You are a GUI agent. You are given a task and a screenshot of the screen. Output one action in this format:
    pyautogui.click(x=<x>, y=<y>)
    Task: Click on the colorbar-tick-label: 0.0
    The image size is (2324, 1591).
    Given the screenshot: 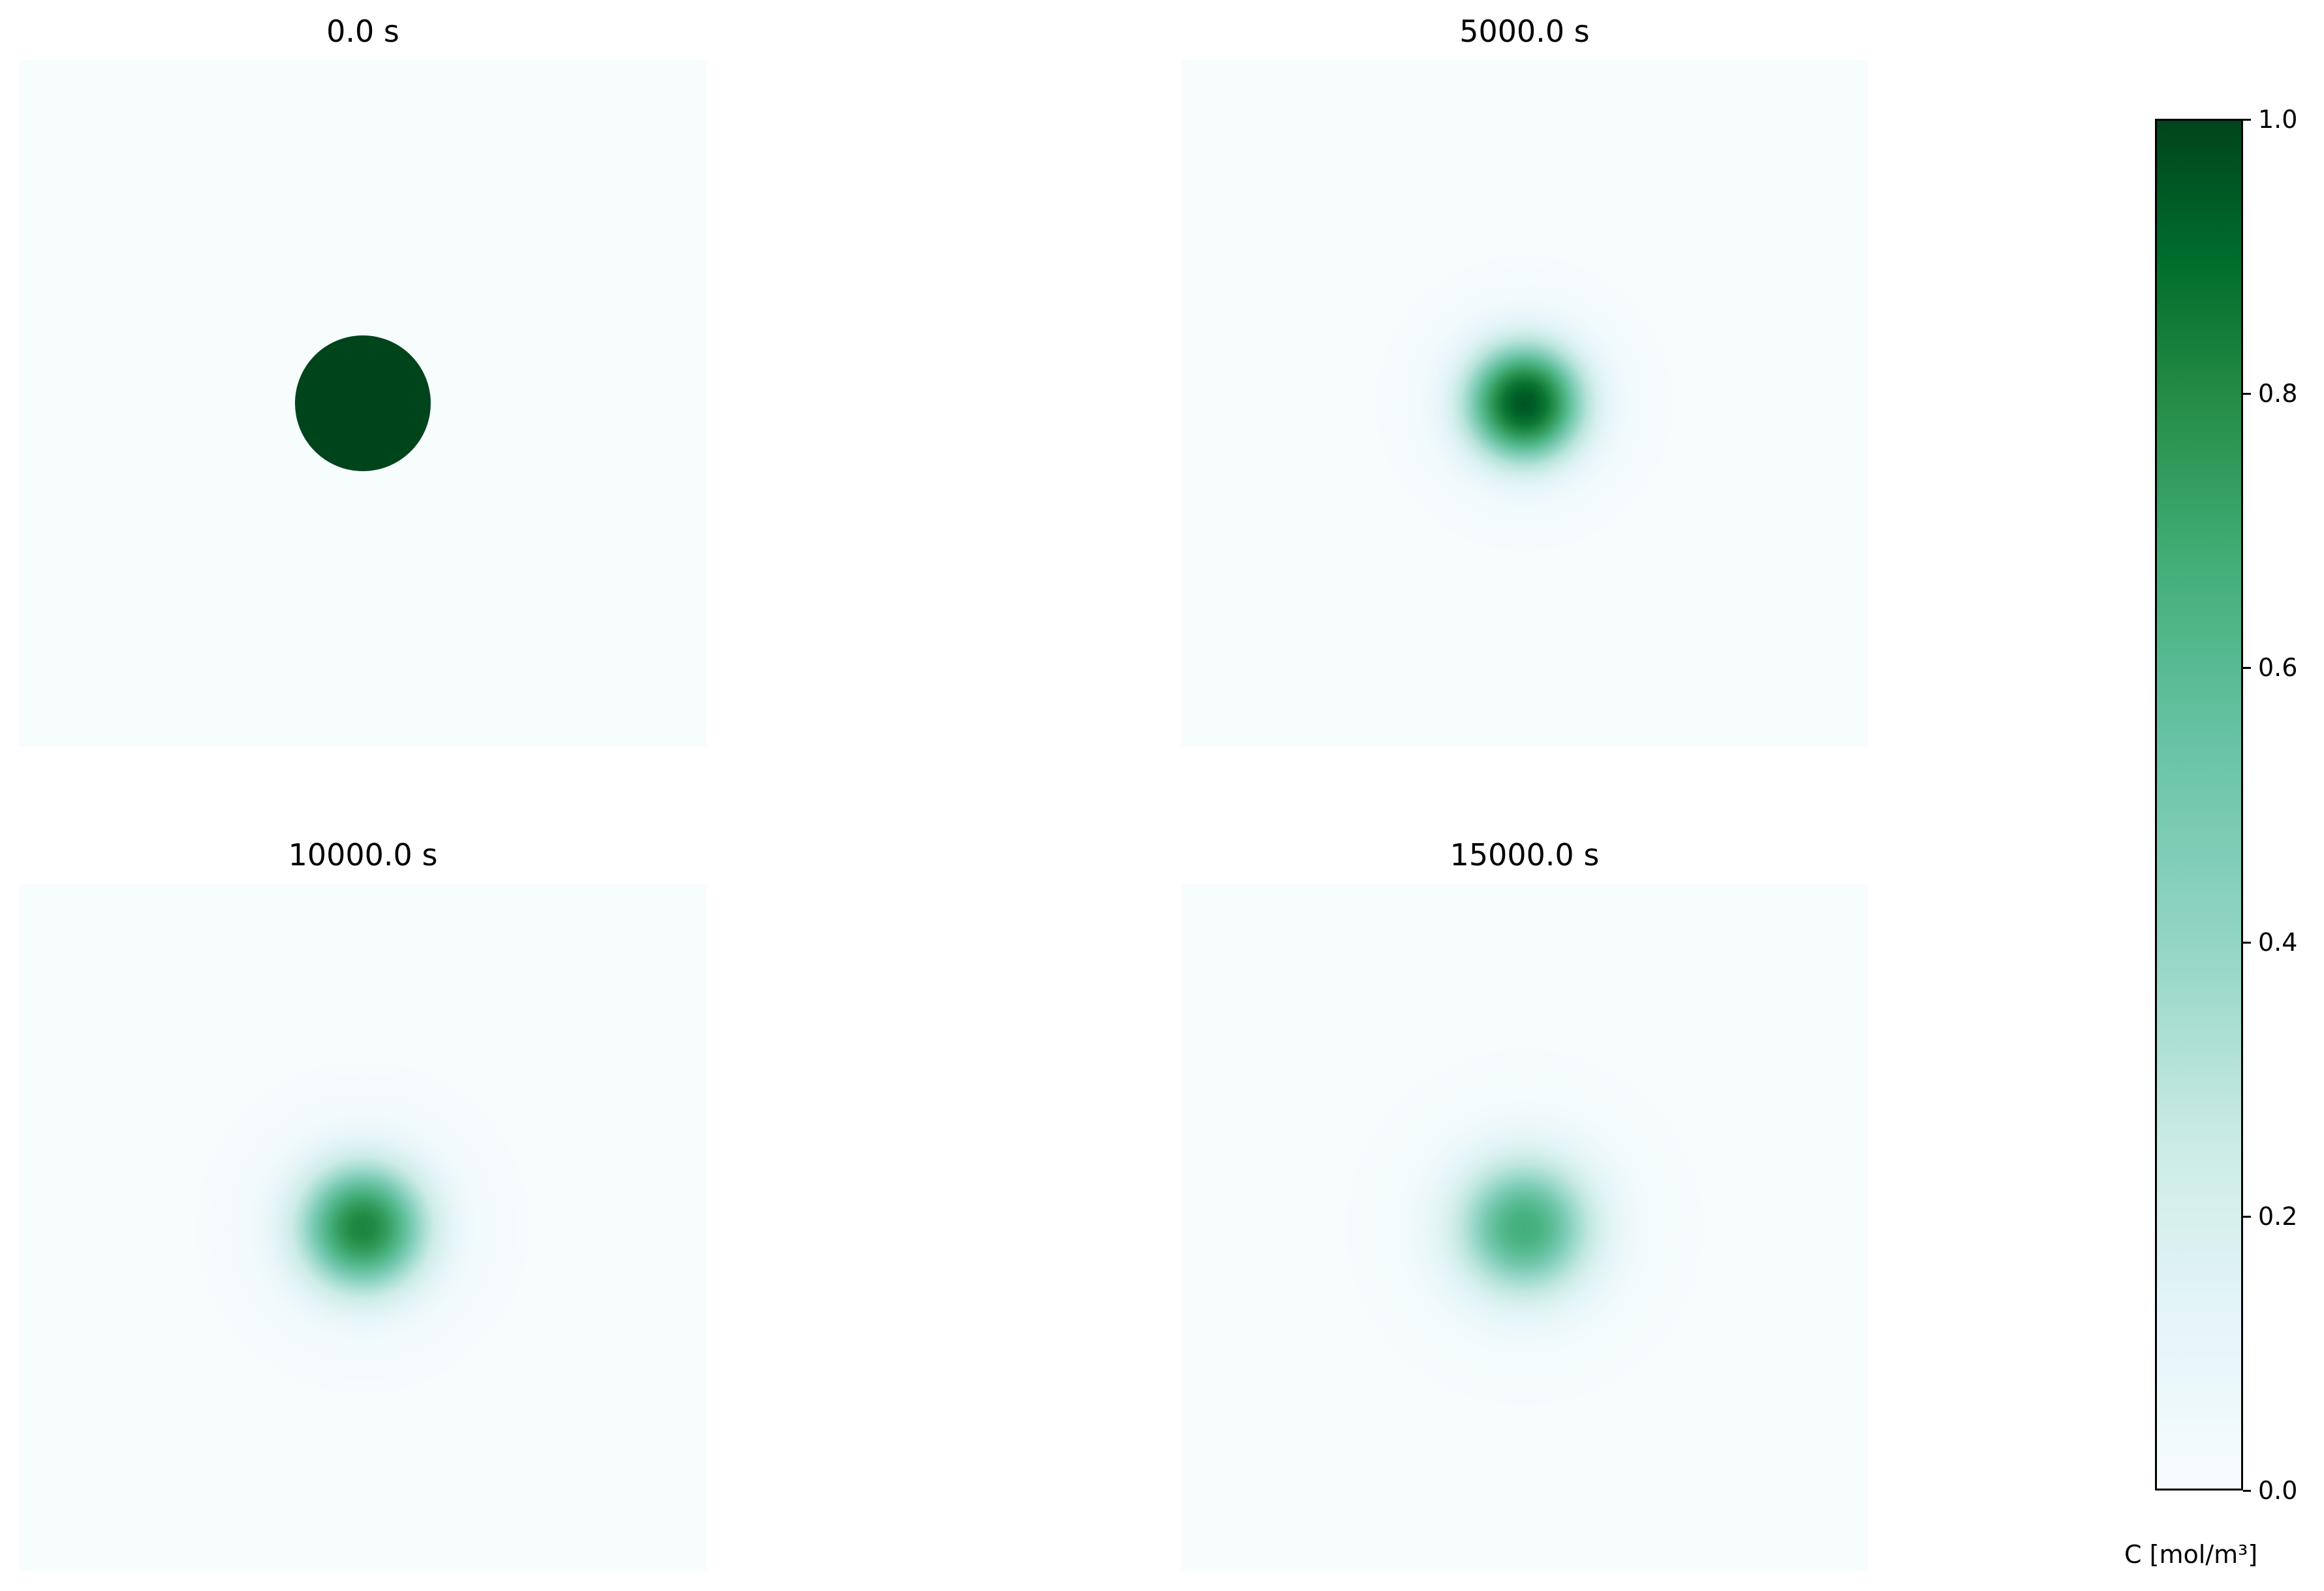 What is the action you would take?
    pyautogui.click(x=2278, y=1490)
    